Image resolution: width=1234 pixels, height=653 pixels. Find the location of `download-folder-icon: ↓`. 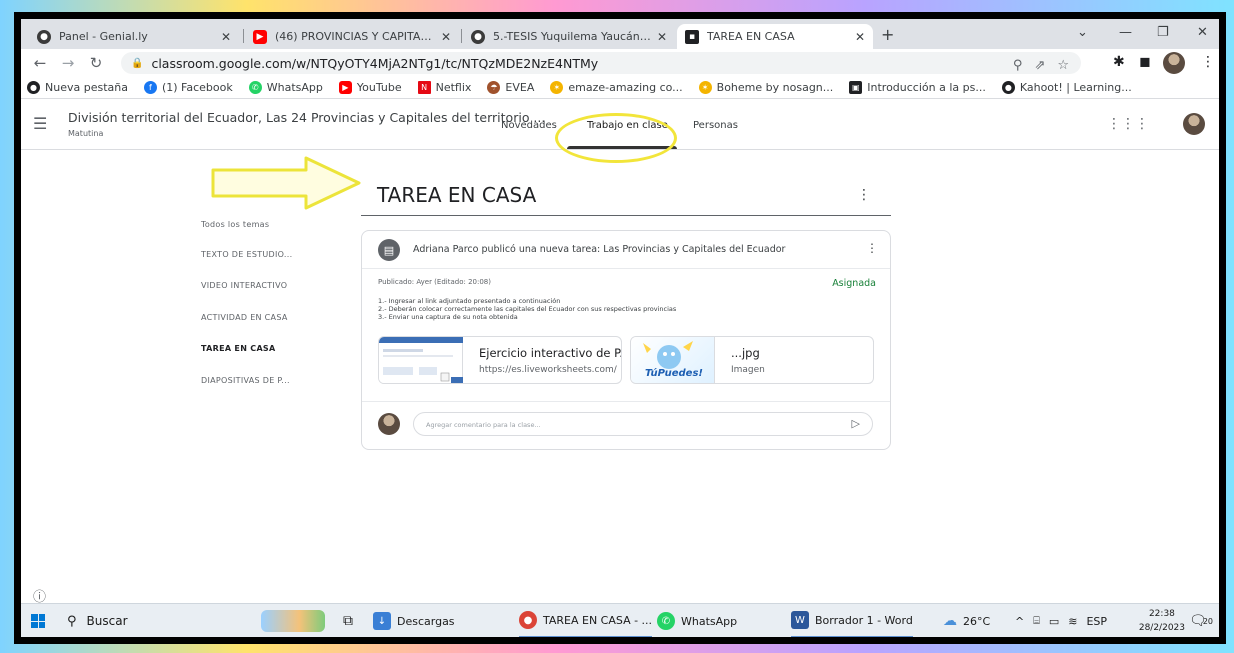

download-folder-icon: ↓ is located at coordinates (382, 621).